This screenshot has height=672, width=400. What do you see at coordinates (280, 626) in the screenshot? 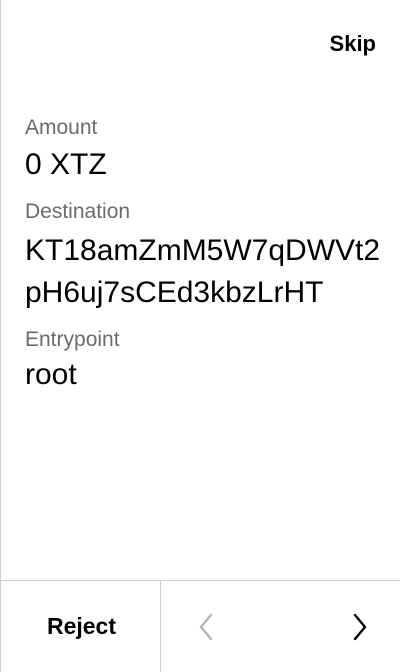
I see `page-navigation` at bounding box center [280, 626].